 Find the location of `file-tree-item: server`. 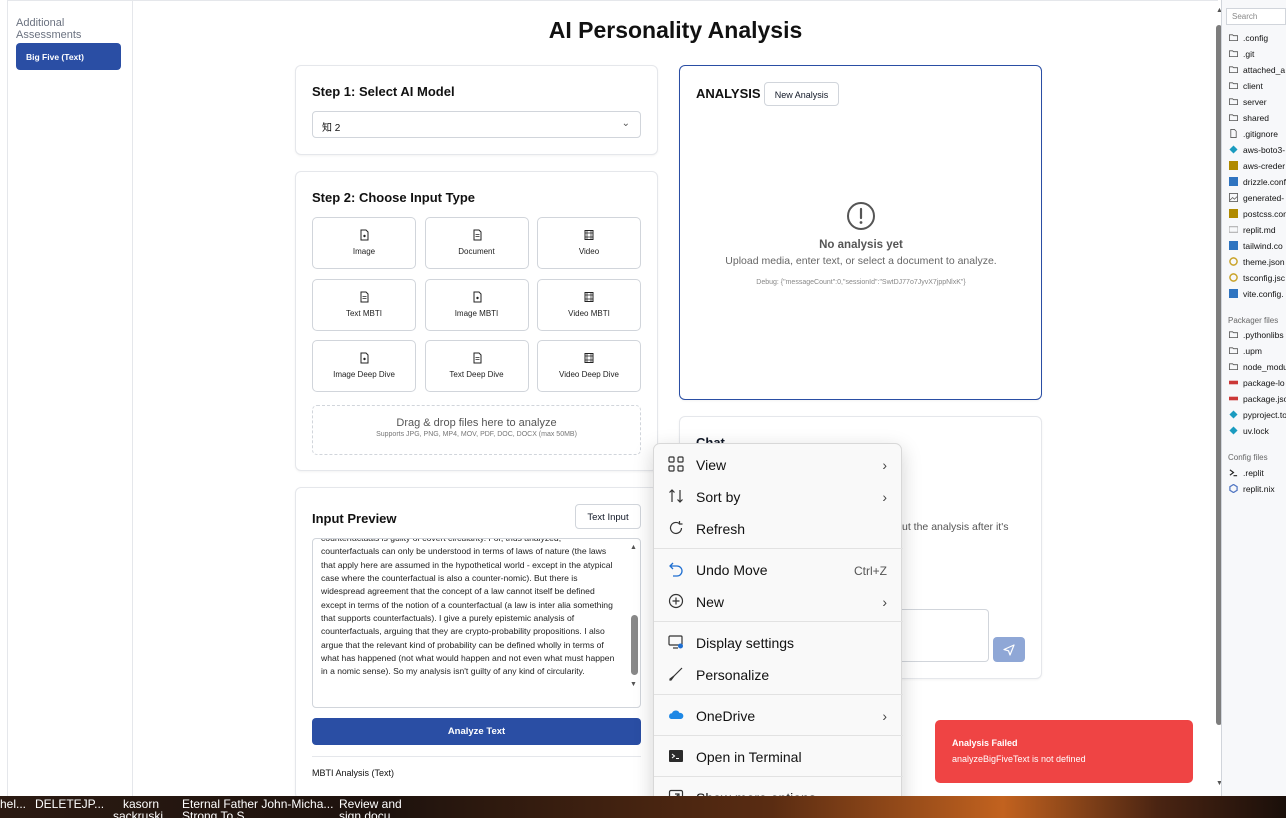

file-tree-item: server is located at coordinates (1248, 104).